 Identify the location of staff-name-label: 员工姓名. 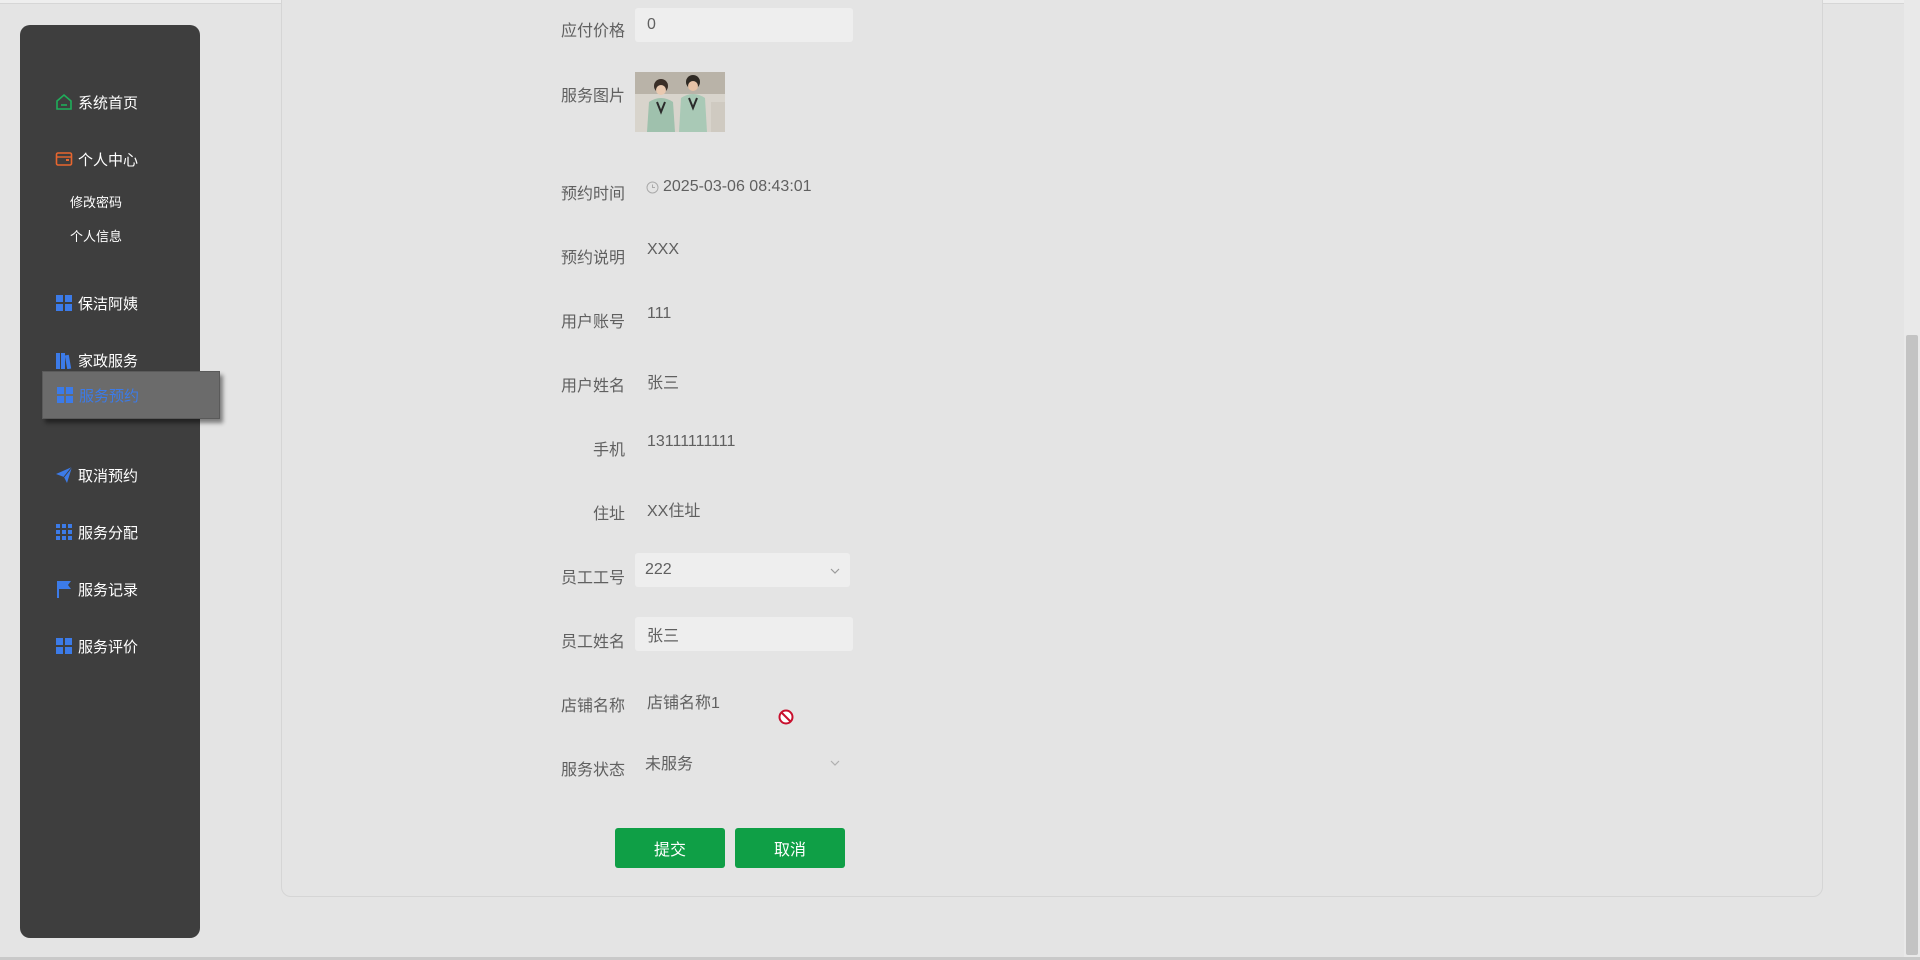
(592, 642).